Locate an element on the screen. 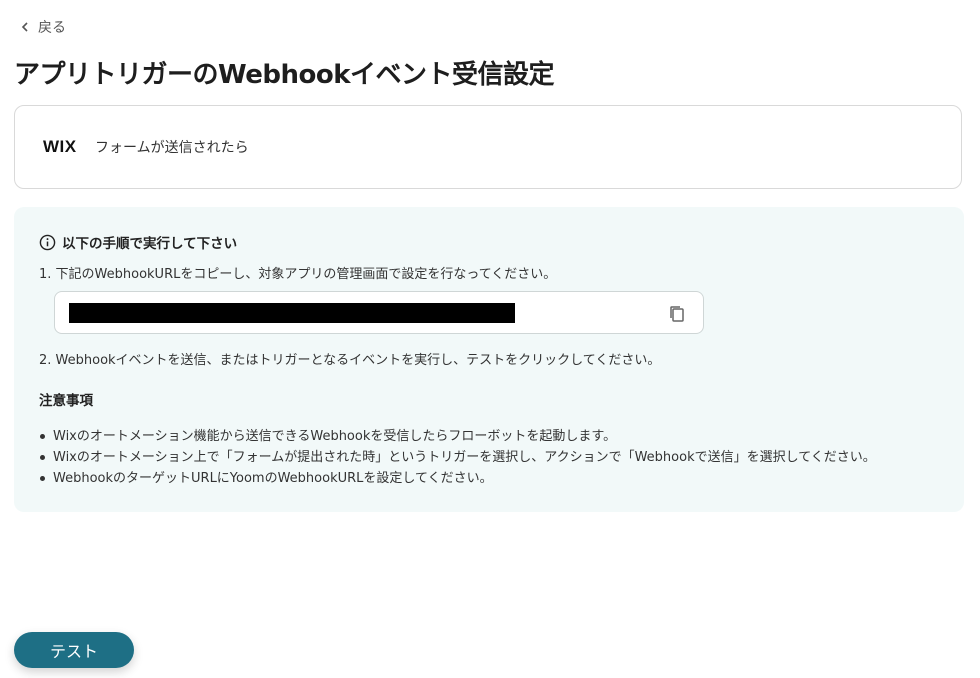 Image resolution: width=980 pixels, height=678 pixels. trigger-label: フォームが送信されたら is located at coordinates (172, 148).